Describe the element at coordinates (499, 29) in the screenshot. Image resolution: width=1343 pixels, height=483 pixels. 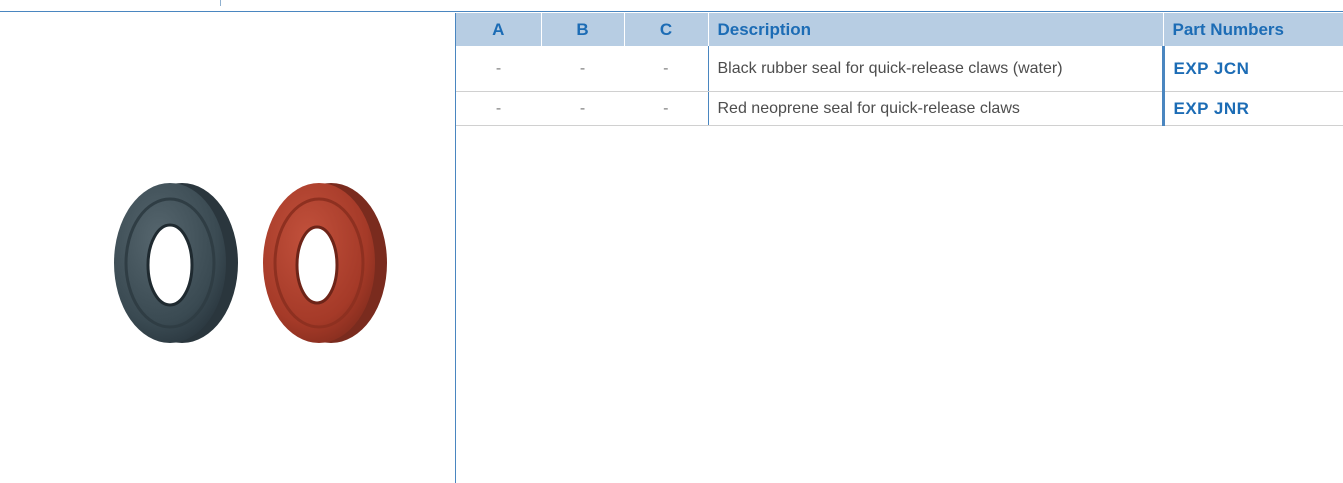
I see `column-header-a: A` at that location.